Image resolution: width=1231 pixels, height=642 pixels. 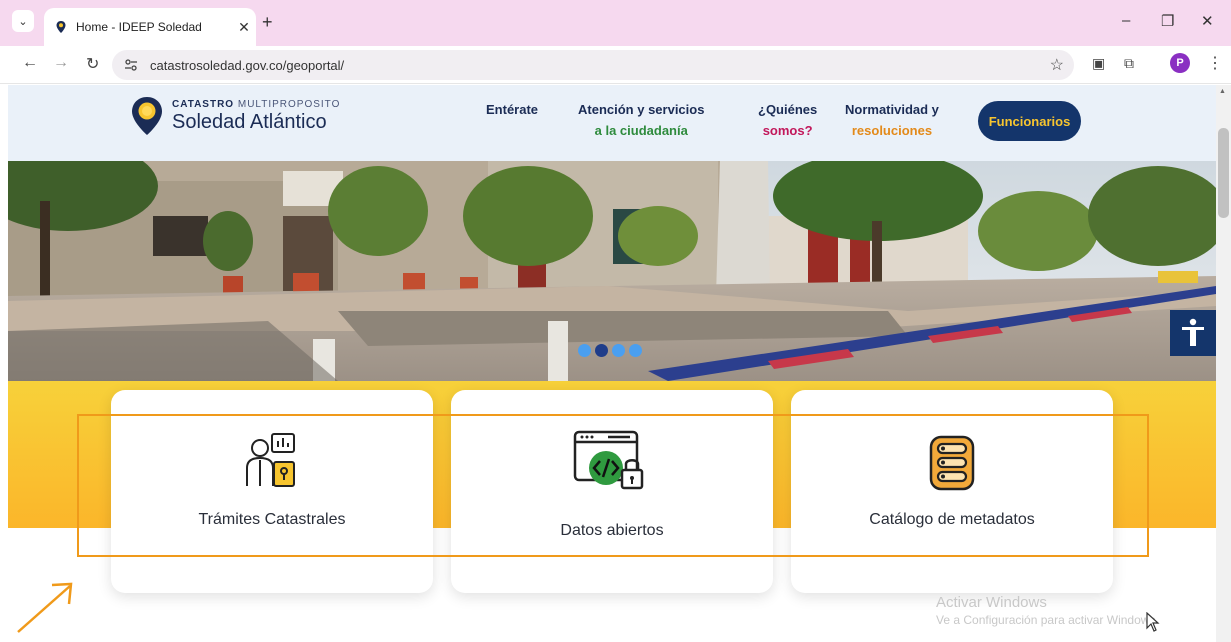 What do you see at coordinates (615, 23) in the screenshot?
I see `tab-bar: ⌄ Home - IDEEP Soledad ✕ + – ❐ ✕` at bounding box center [615, 23].